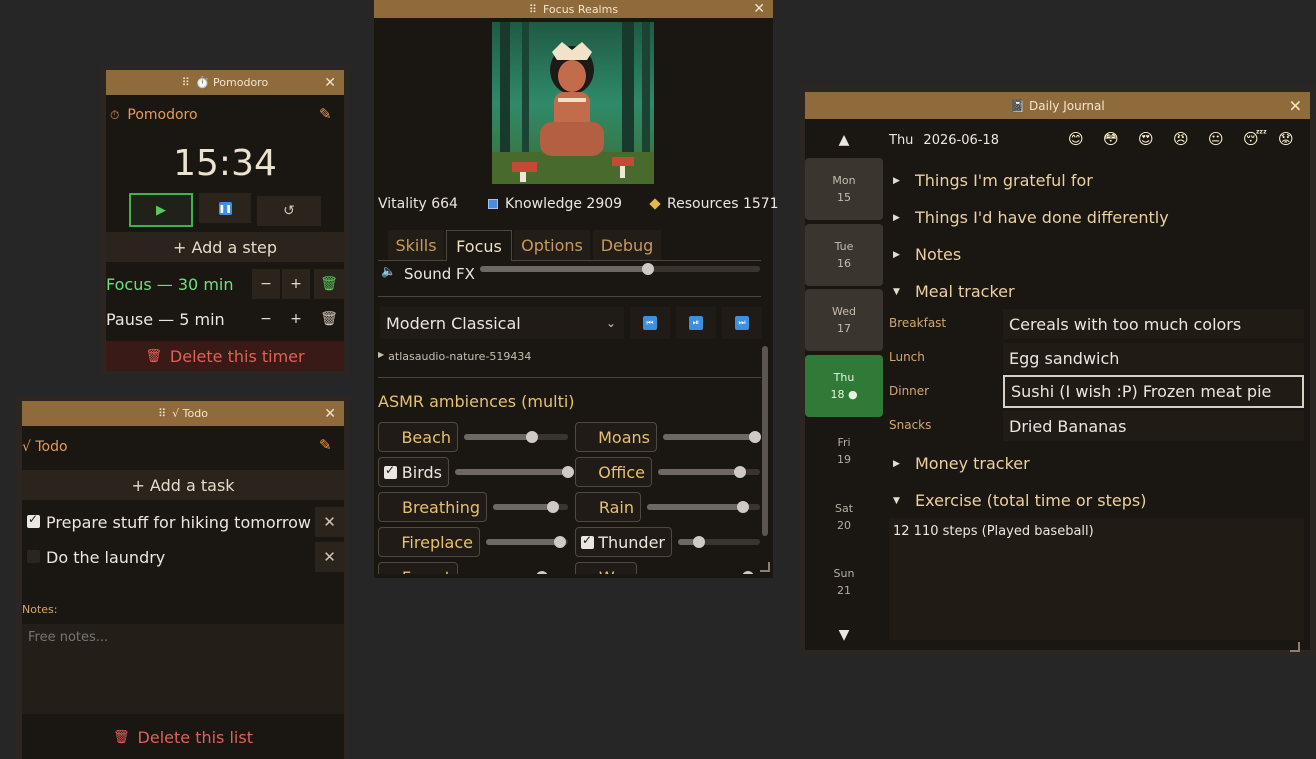  Describe the element at coordinates (1153, 426) in the screenshot. I see `meal-input-snacks: Dried Bananas` at that location.